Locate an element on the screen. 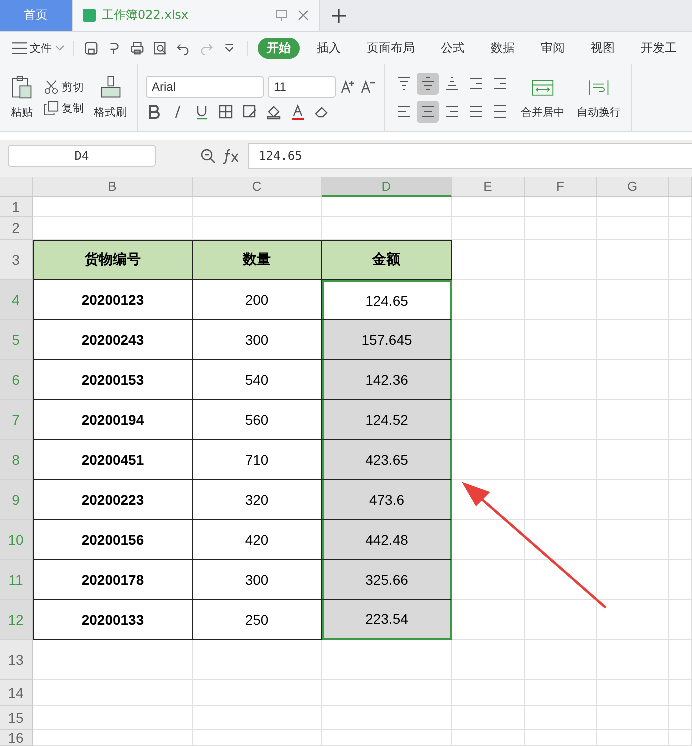  menu-icon is located at coordinates (19, 48).